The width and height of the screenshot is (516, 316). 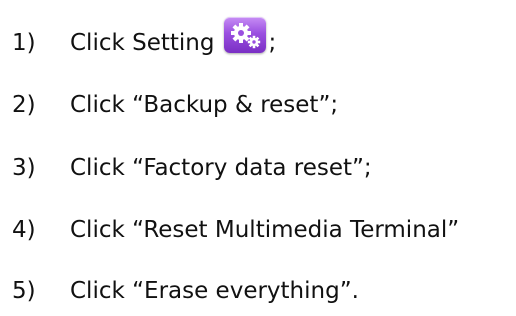 I want to click on step-number: 2), so click(x=24, y=105).